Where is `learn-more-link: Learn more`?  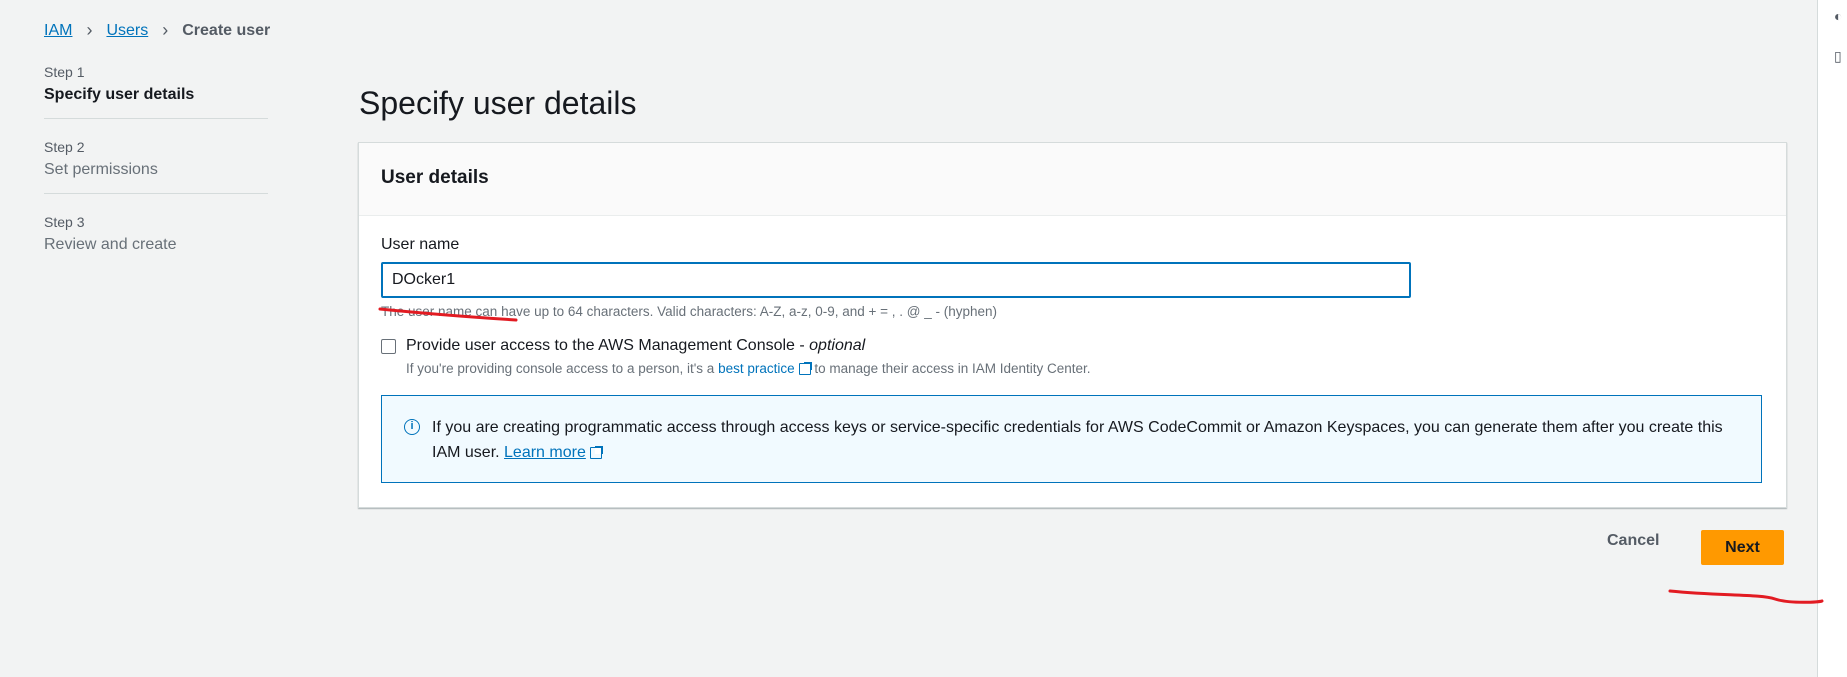 learn-more-link: Learn more is located at coordinates (545, 452).